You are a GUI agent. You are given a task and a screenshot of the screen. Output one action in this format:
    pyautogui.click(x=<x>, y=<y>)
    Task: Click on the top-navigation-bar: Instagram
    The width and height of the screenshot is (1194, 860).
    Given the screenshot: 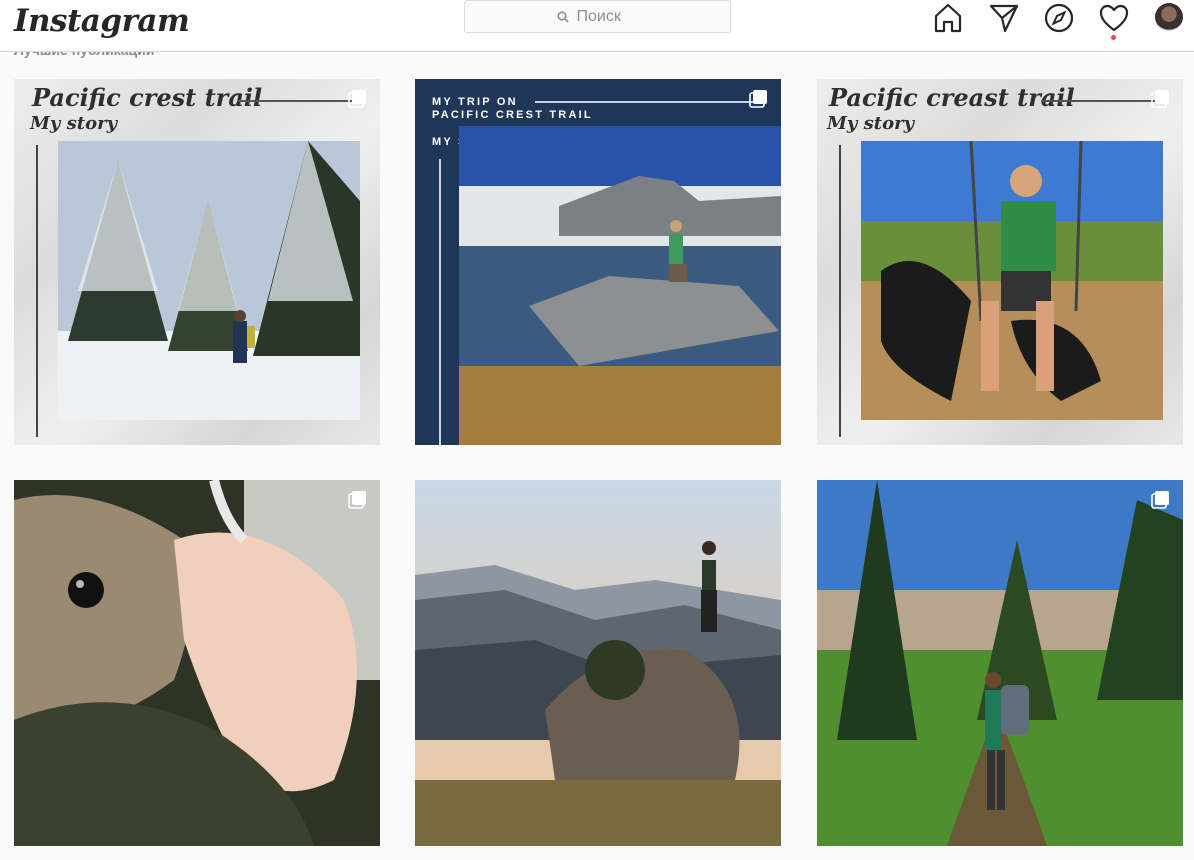 What is the action you would take?
    pyautogui.click(x=597, y=26)
    